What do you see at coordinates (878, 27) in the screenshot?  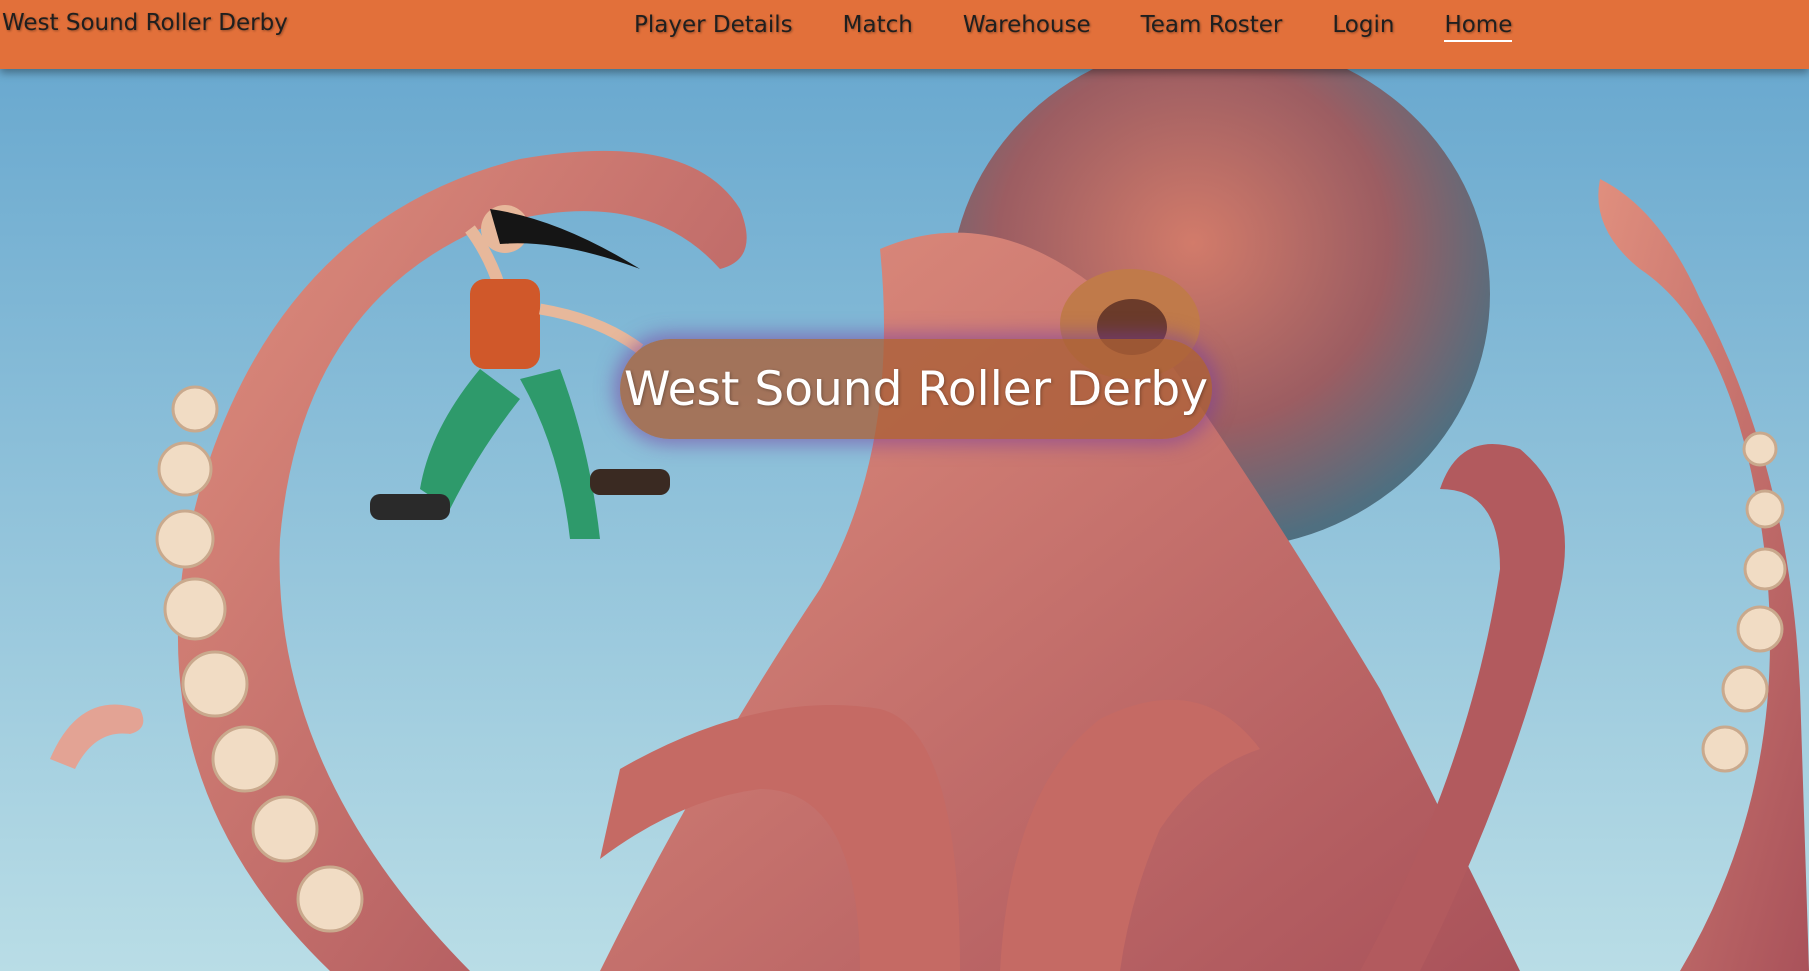 I see `nav-match: Match` at bounding box center [878, 27].